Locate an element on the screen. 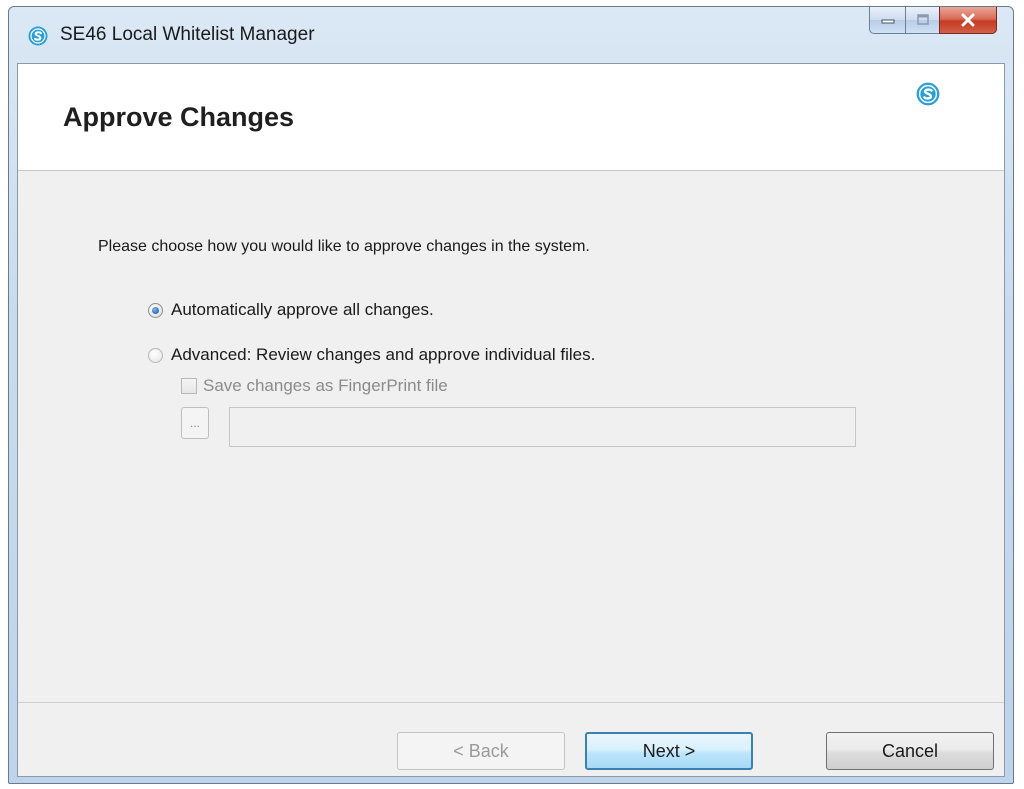 The image size is (1024, 789). close-icon is located at coordinates (968, 20).